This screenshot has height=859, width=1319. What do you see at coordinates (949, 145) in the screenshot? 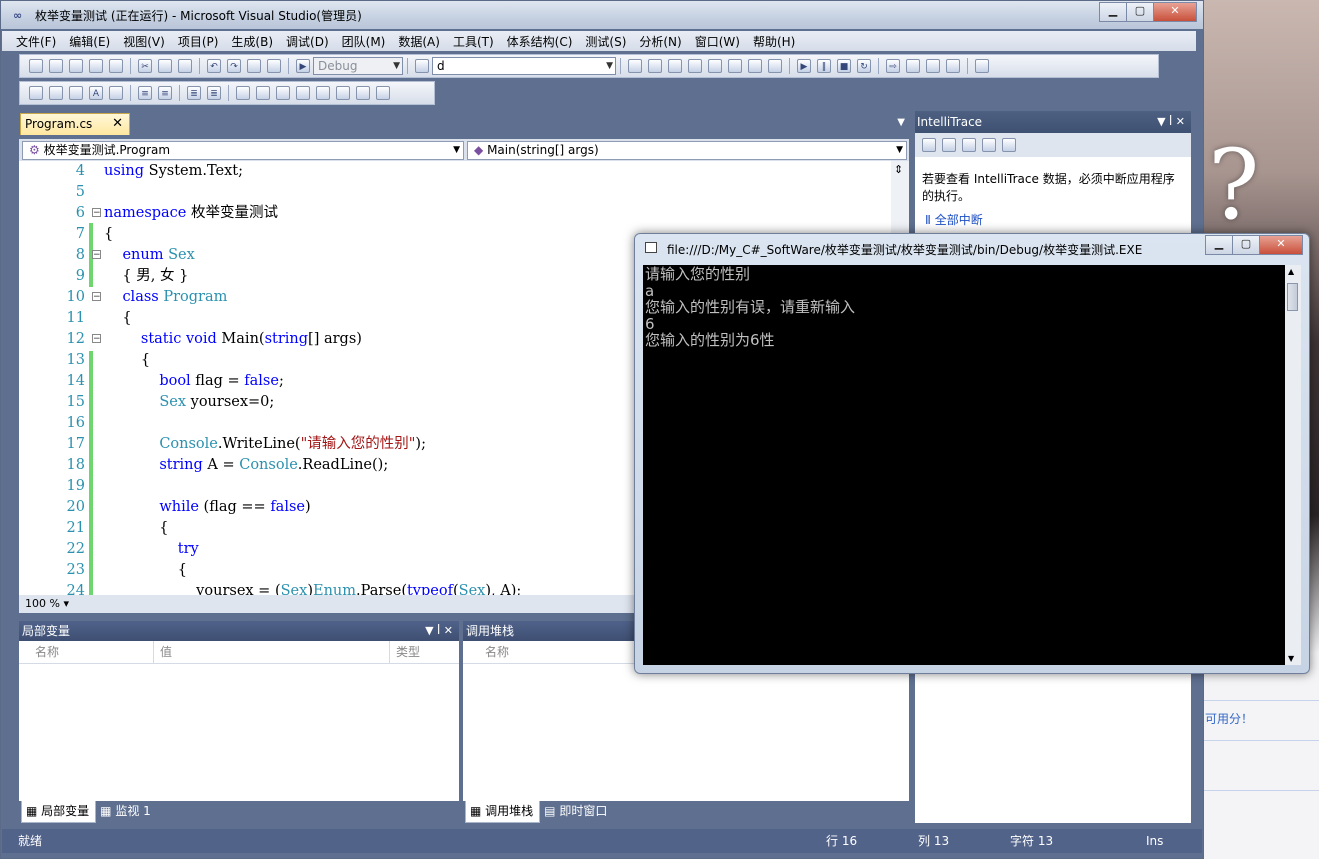
I see `filter-icon` at bounding box center [949, 145].